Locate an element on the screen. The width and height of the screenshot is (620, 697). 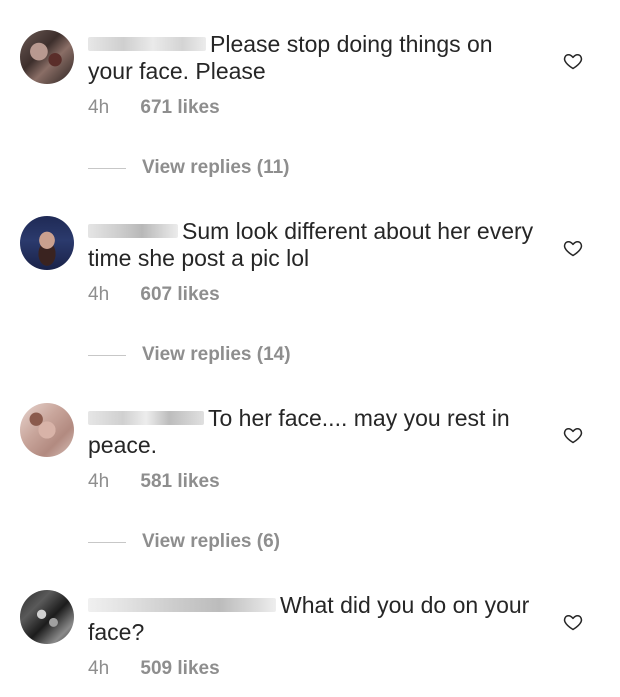
comment-meta: 4h 581 likes is located at coordinates (154, 482).